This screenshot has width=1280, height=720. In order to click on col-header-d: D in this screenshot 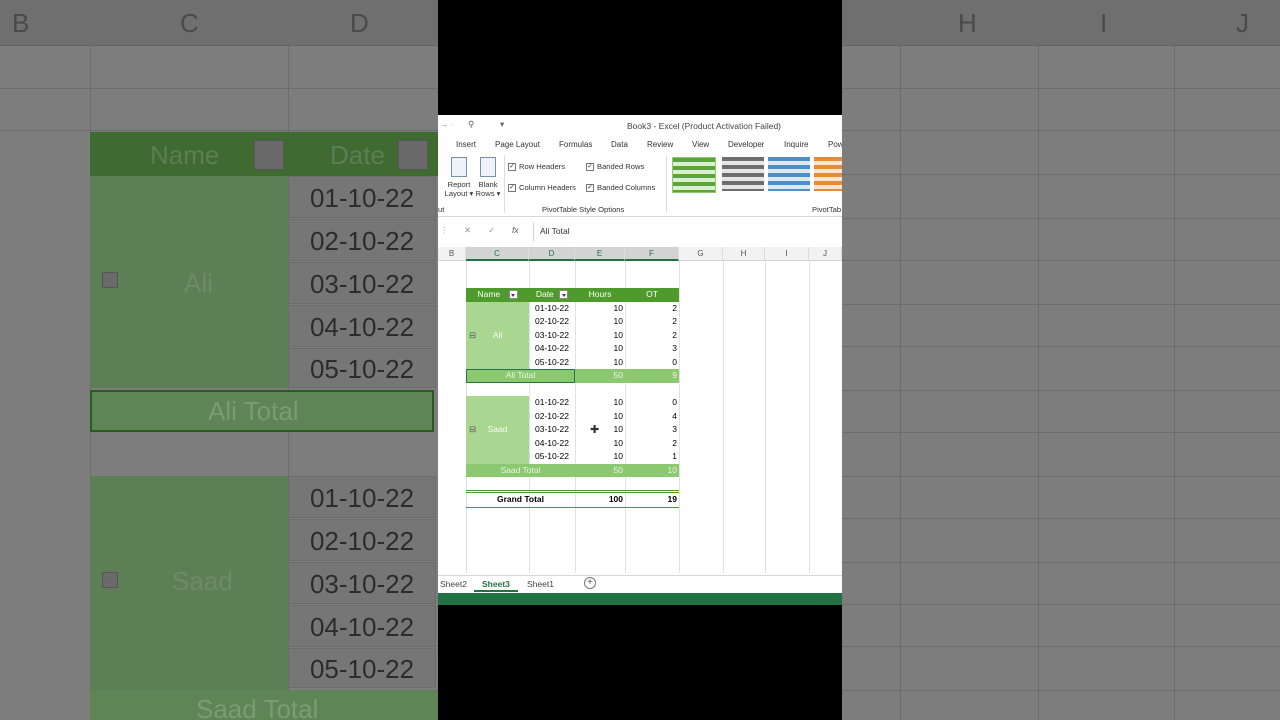, I will do `click(552, 254)`.